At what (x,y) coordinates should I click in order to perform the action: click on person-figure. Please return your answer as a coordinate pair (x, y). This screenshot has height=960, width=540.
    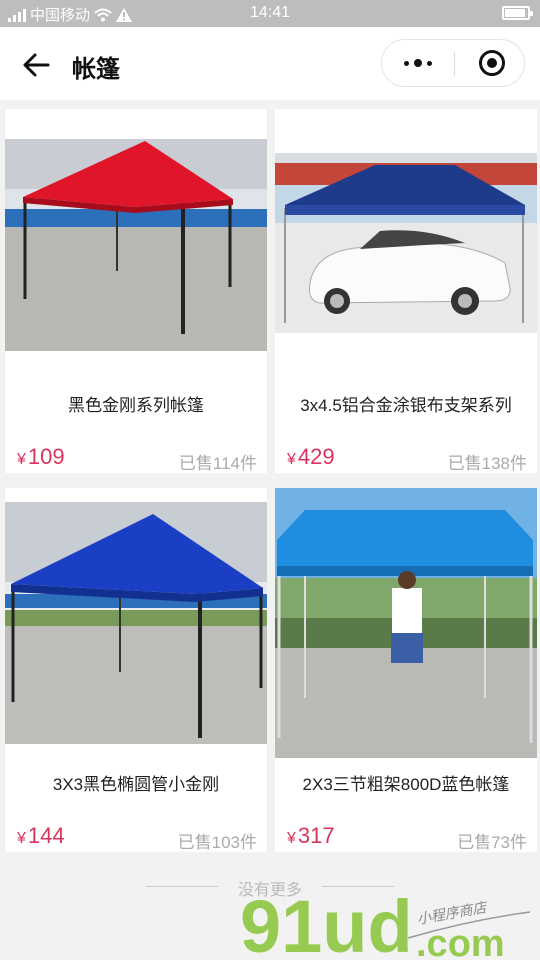
    Looking at the image, I should click on (407, 610).